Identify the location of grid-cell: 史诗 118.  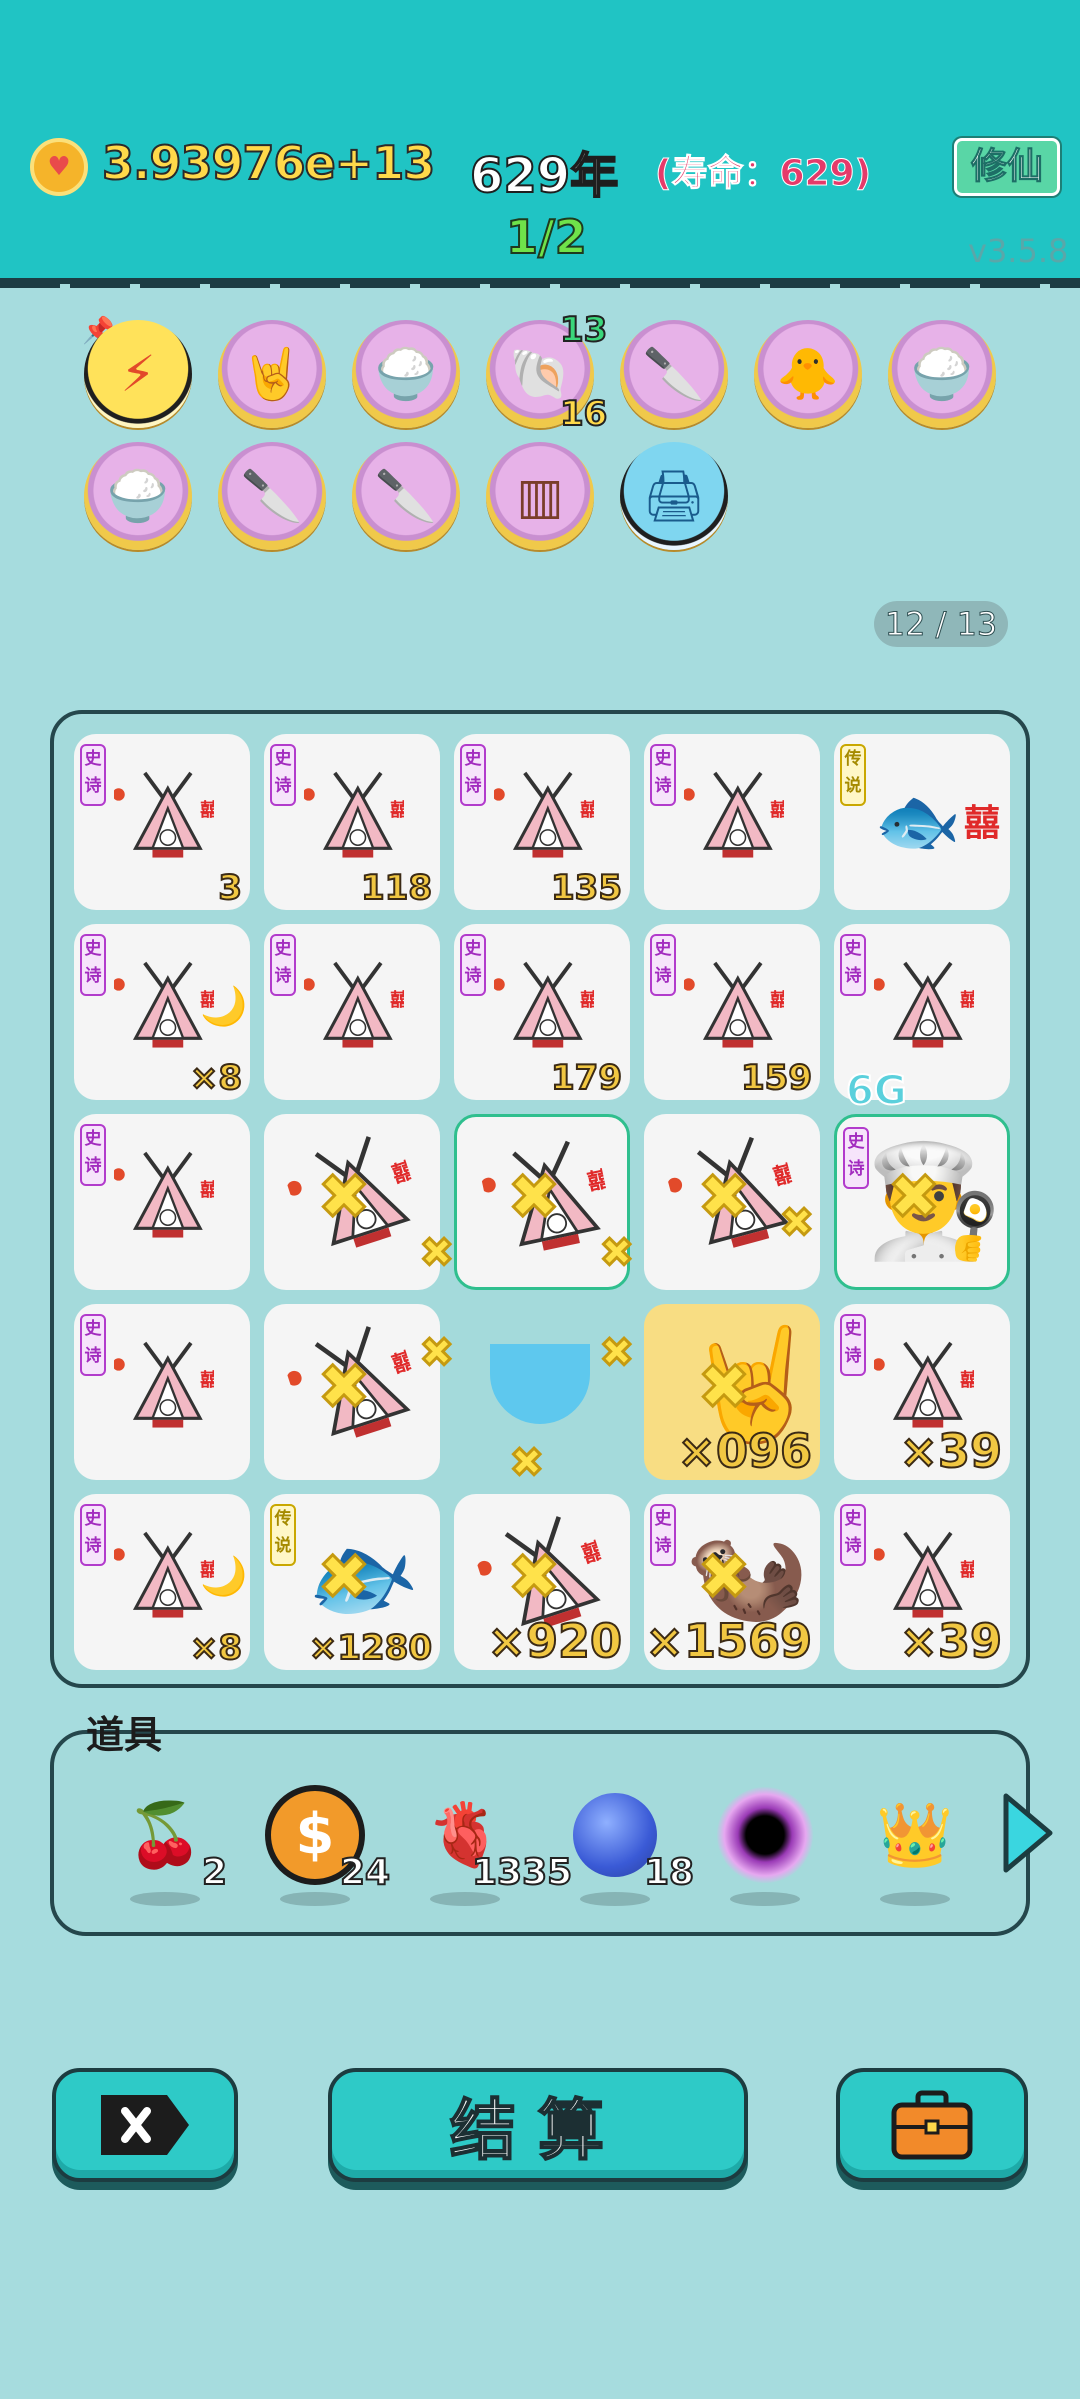
(352, 822).